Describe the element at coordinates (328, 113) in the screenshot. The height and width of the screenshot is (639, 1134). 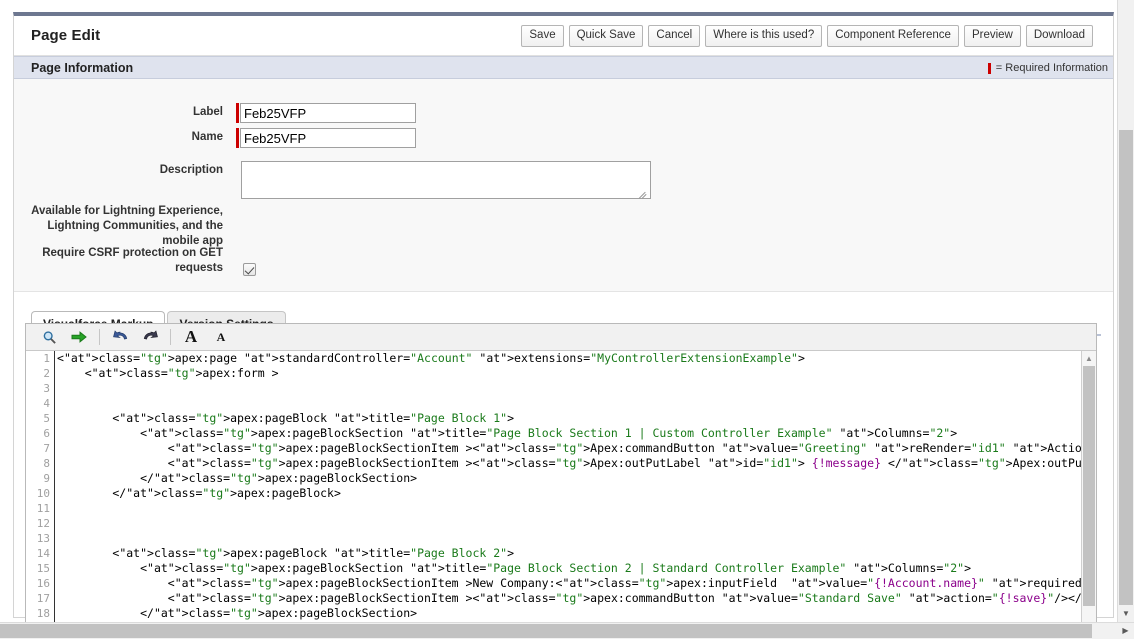
I see `label-input` at that location.